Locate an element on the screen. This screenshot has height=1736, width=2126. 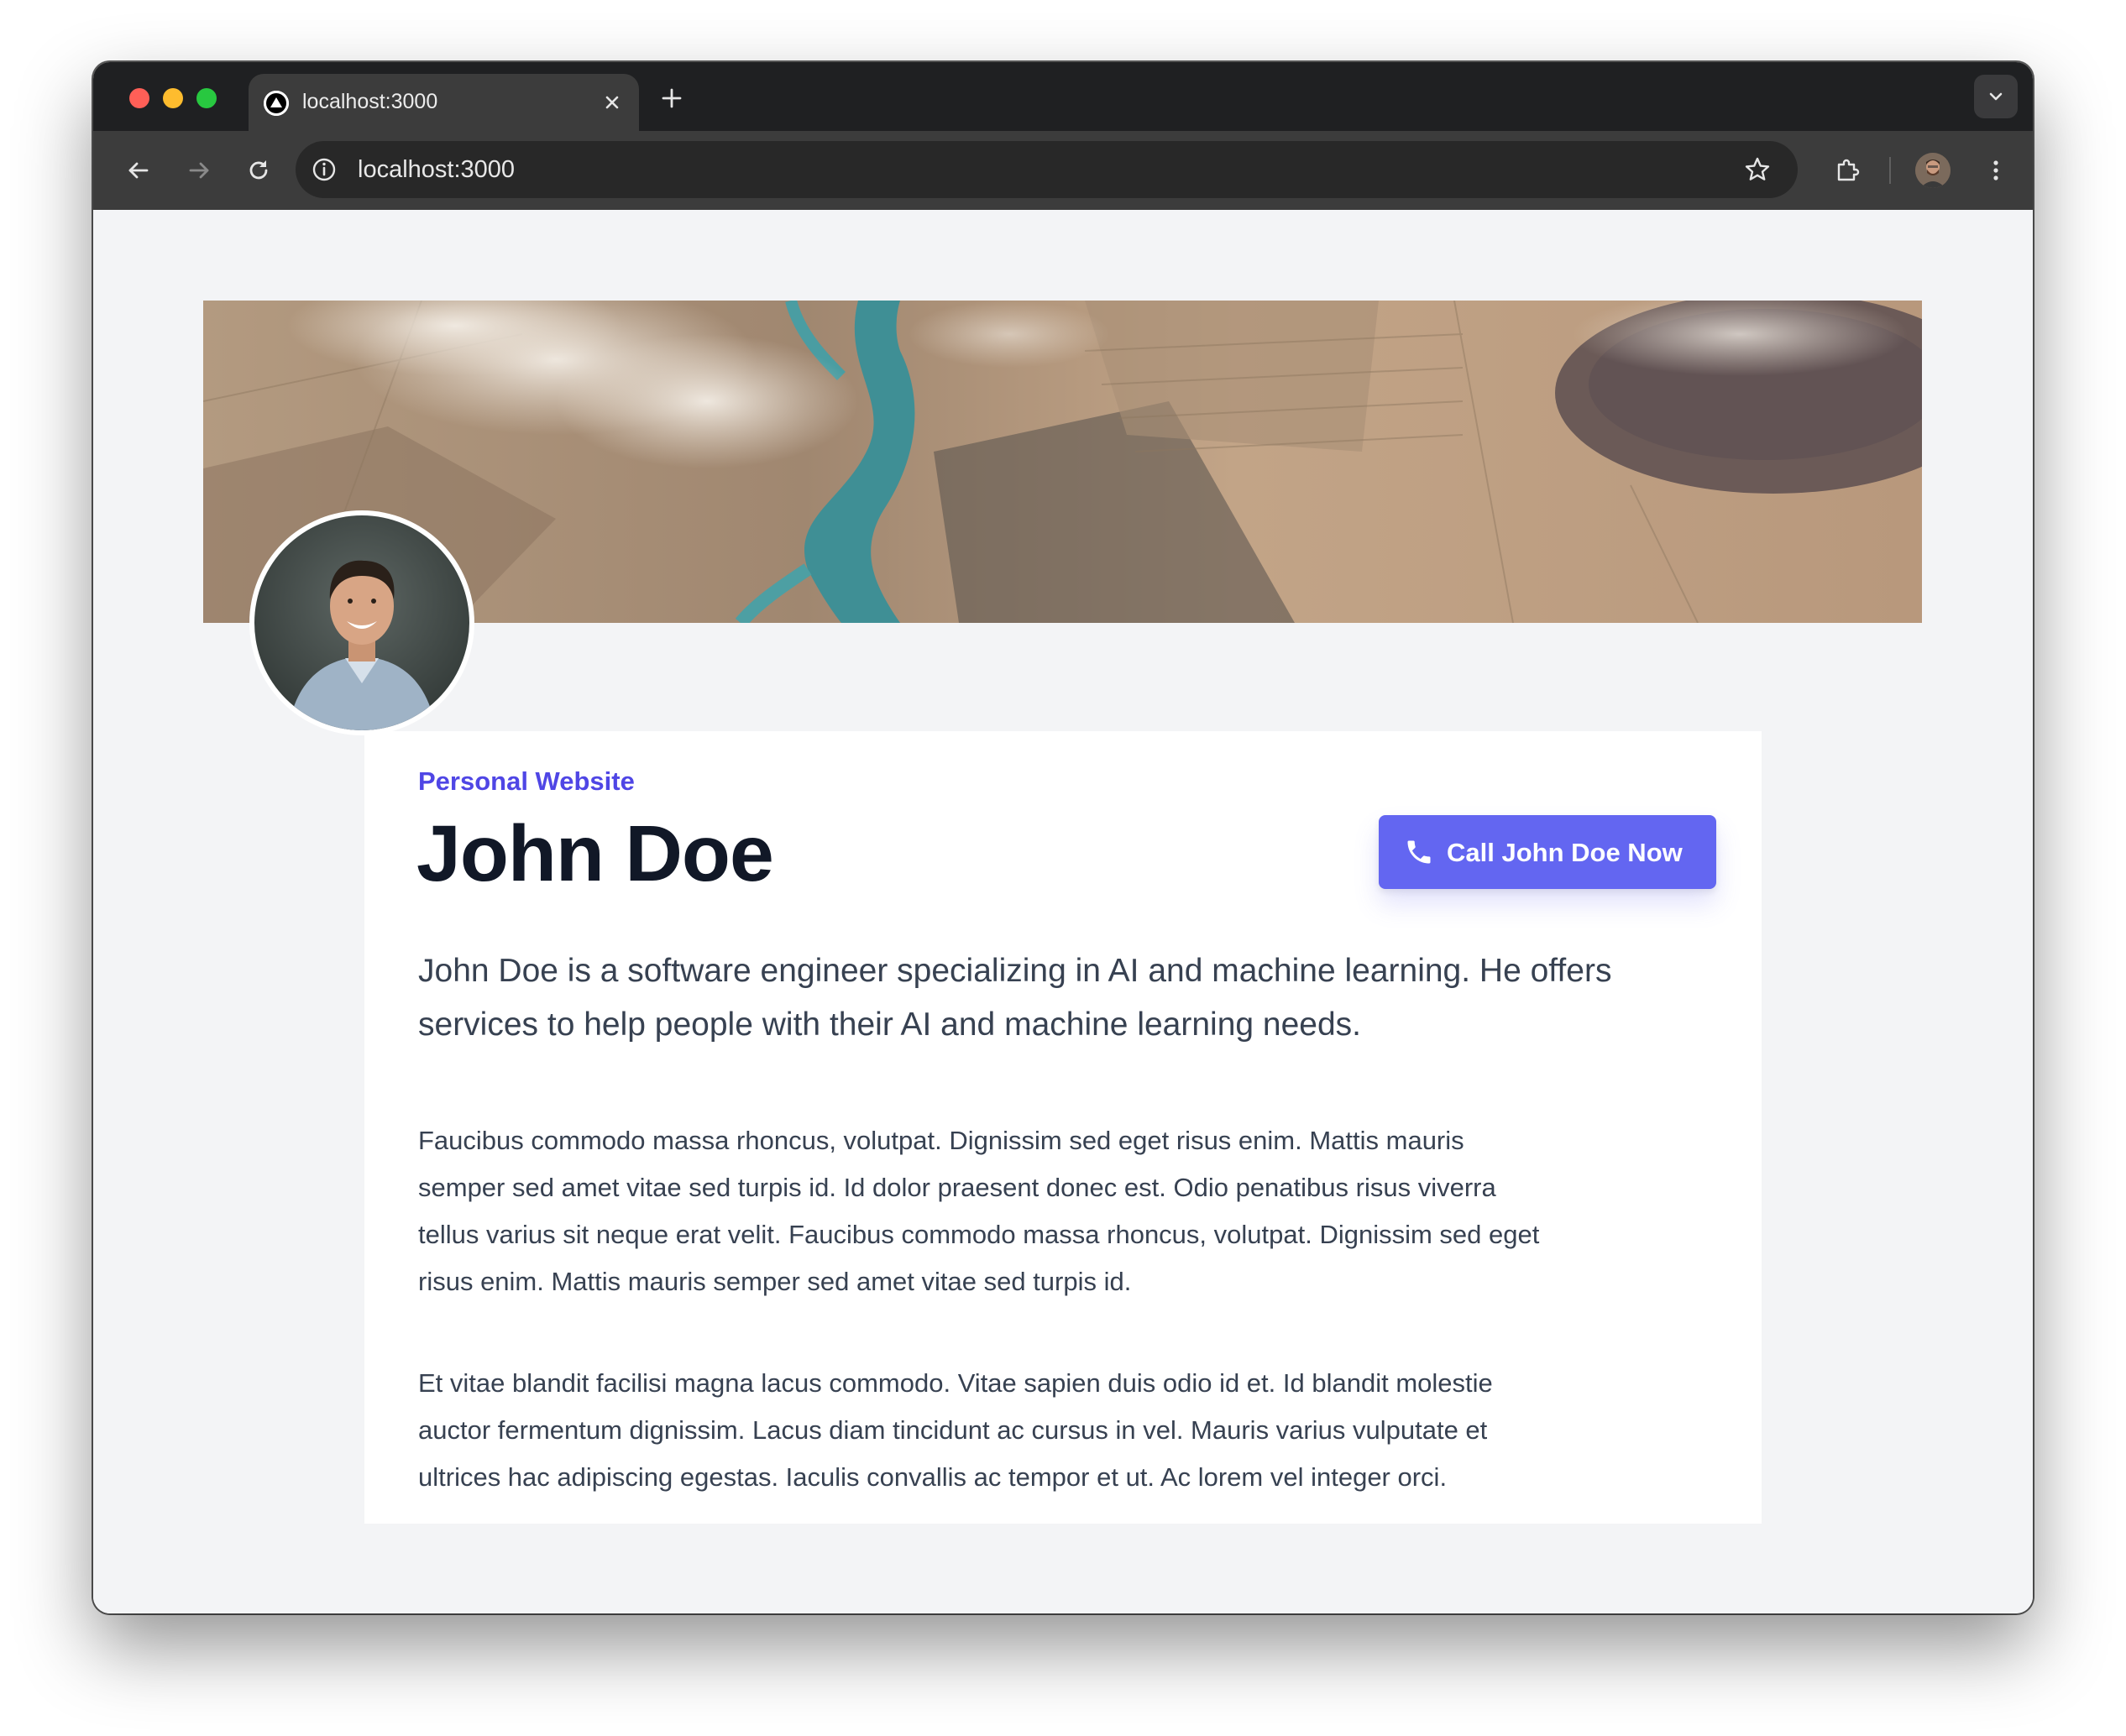
browser-menu-button is located at coordinates (1996, 170).